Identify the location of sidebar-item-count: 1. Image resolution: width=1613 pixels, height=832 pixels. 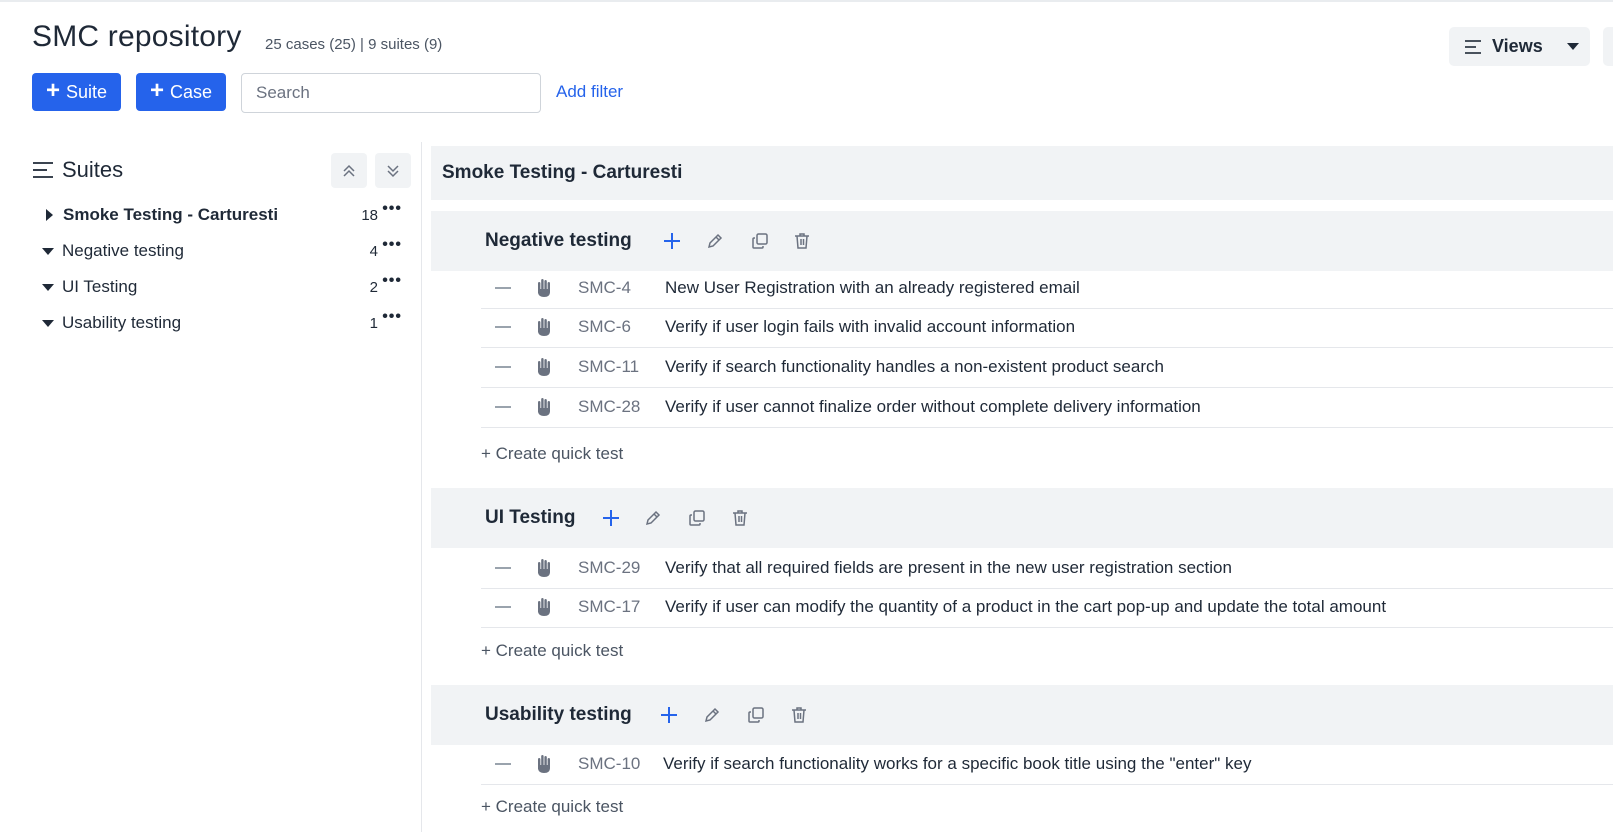
(373, 323).